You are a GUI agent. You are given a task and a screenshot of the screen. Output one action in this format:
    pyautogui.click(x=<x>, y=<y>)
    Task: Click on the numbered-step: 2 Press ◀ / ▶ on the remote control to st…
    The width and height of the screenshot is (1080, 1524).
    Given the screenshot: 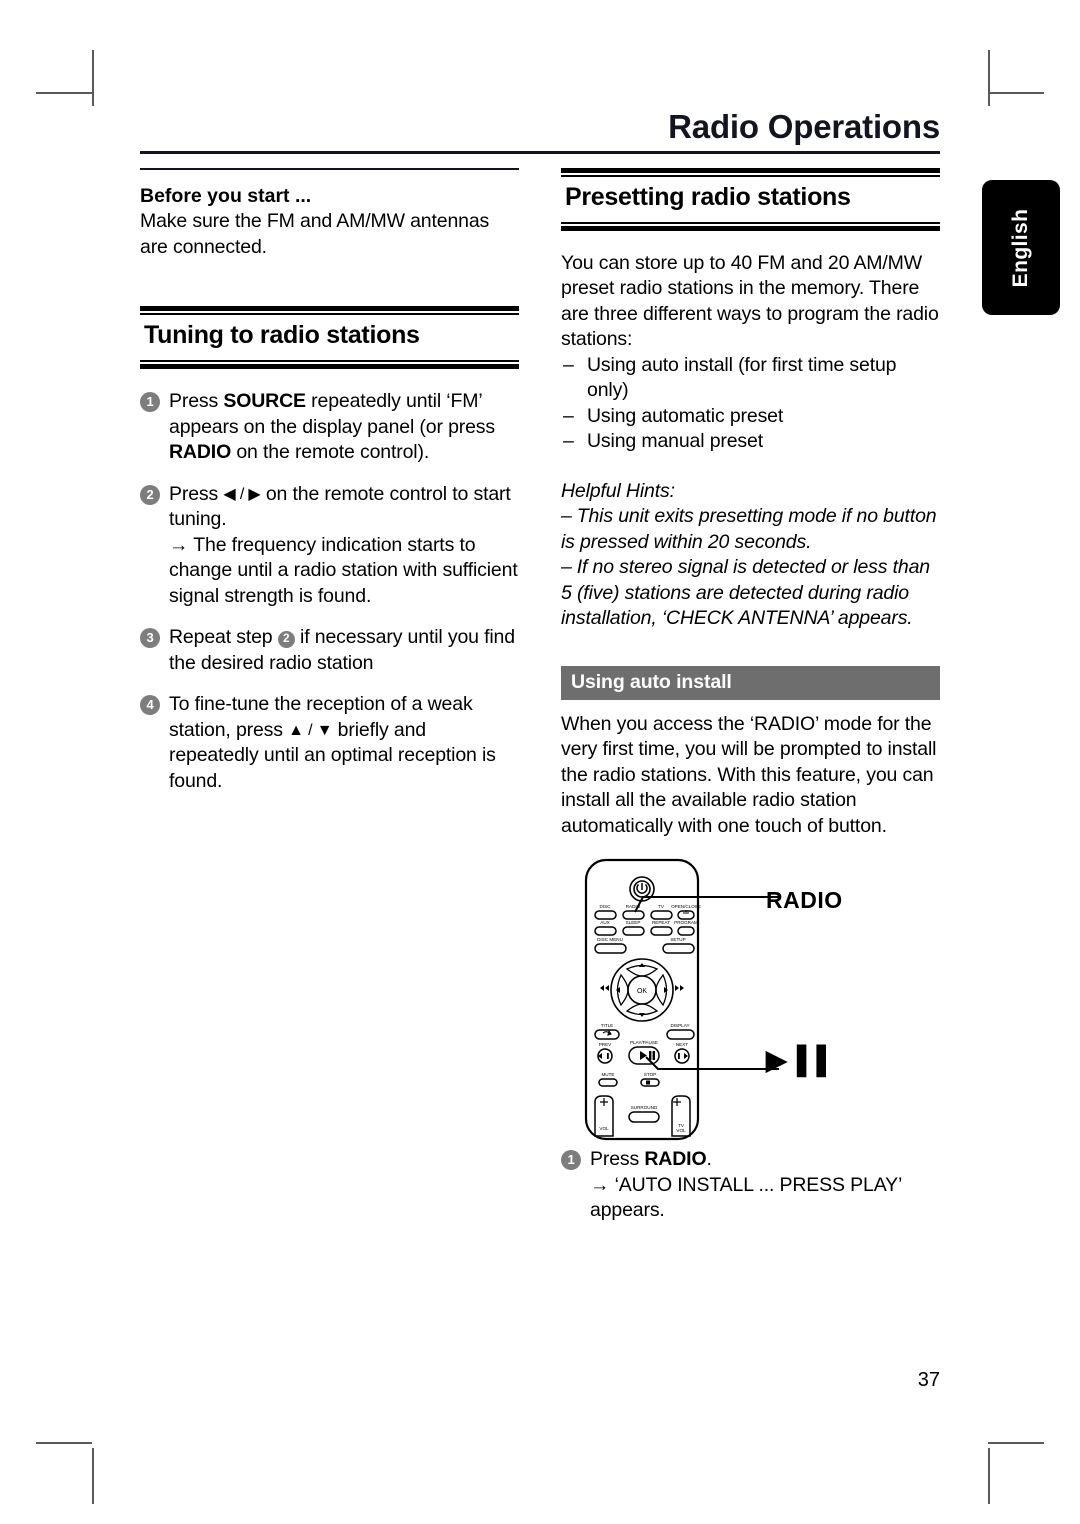 What is the action you would take?
    pyautogui.click(x=329, y=546)
    